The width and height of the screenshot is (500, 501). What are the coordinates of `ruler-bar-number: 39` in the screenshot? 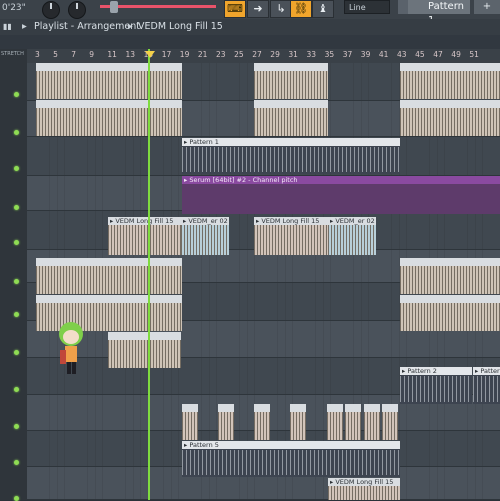 It's located at (365, 54).